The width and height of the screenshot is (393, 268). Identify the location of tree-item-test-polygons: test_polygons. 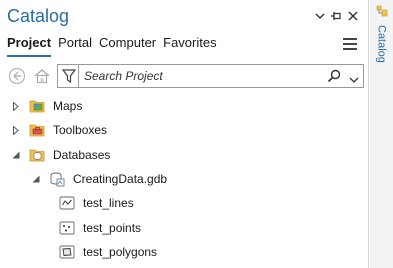
(108, 252).